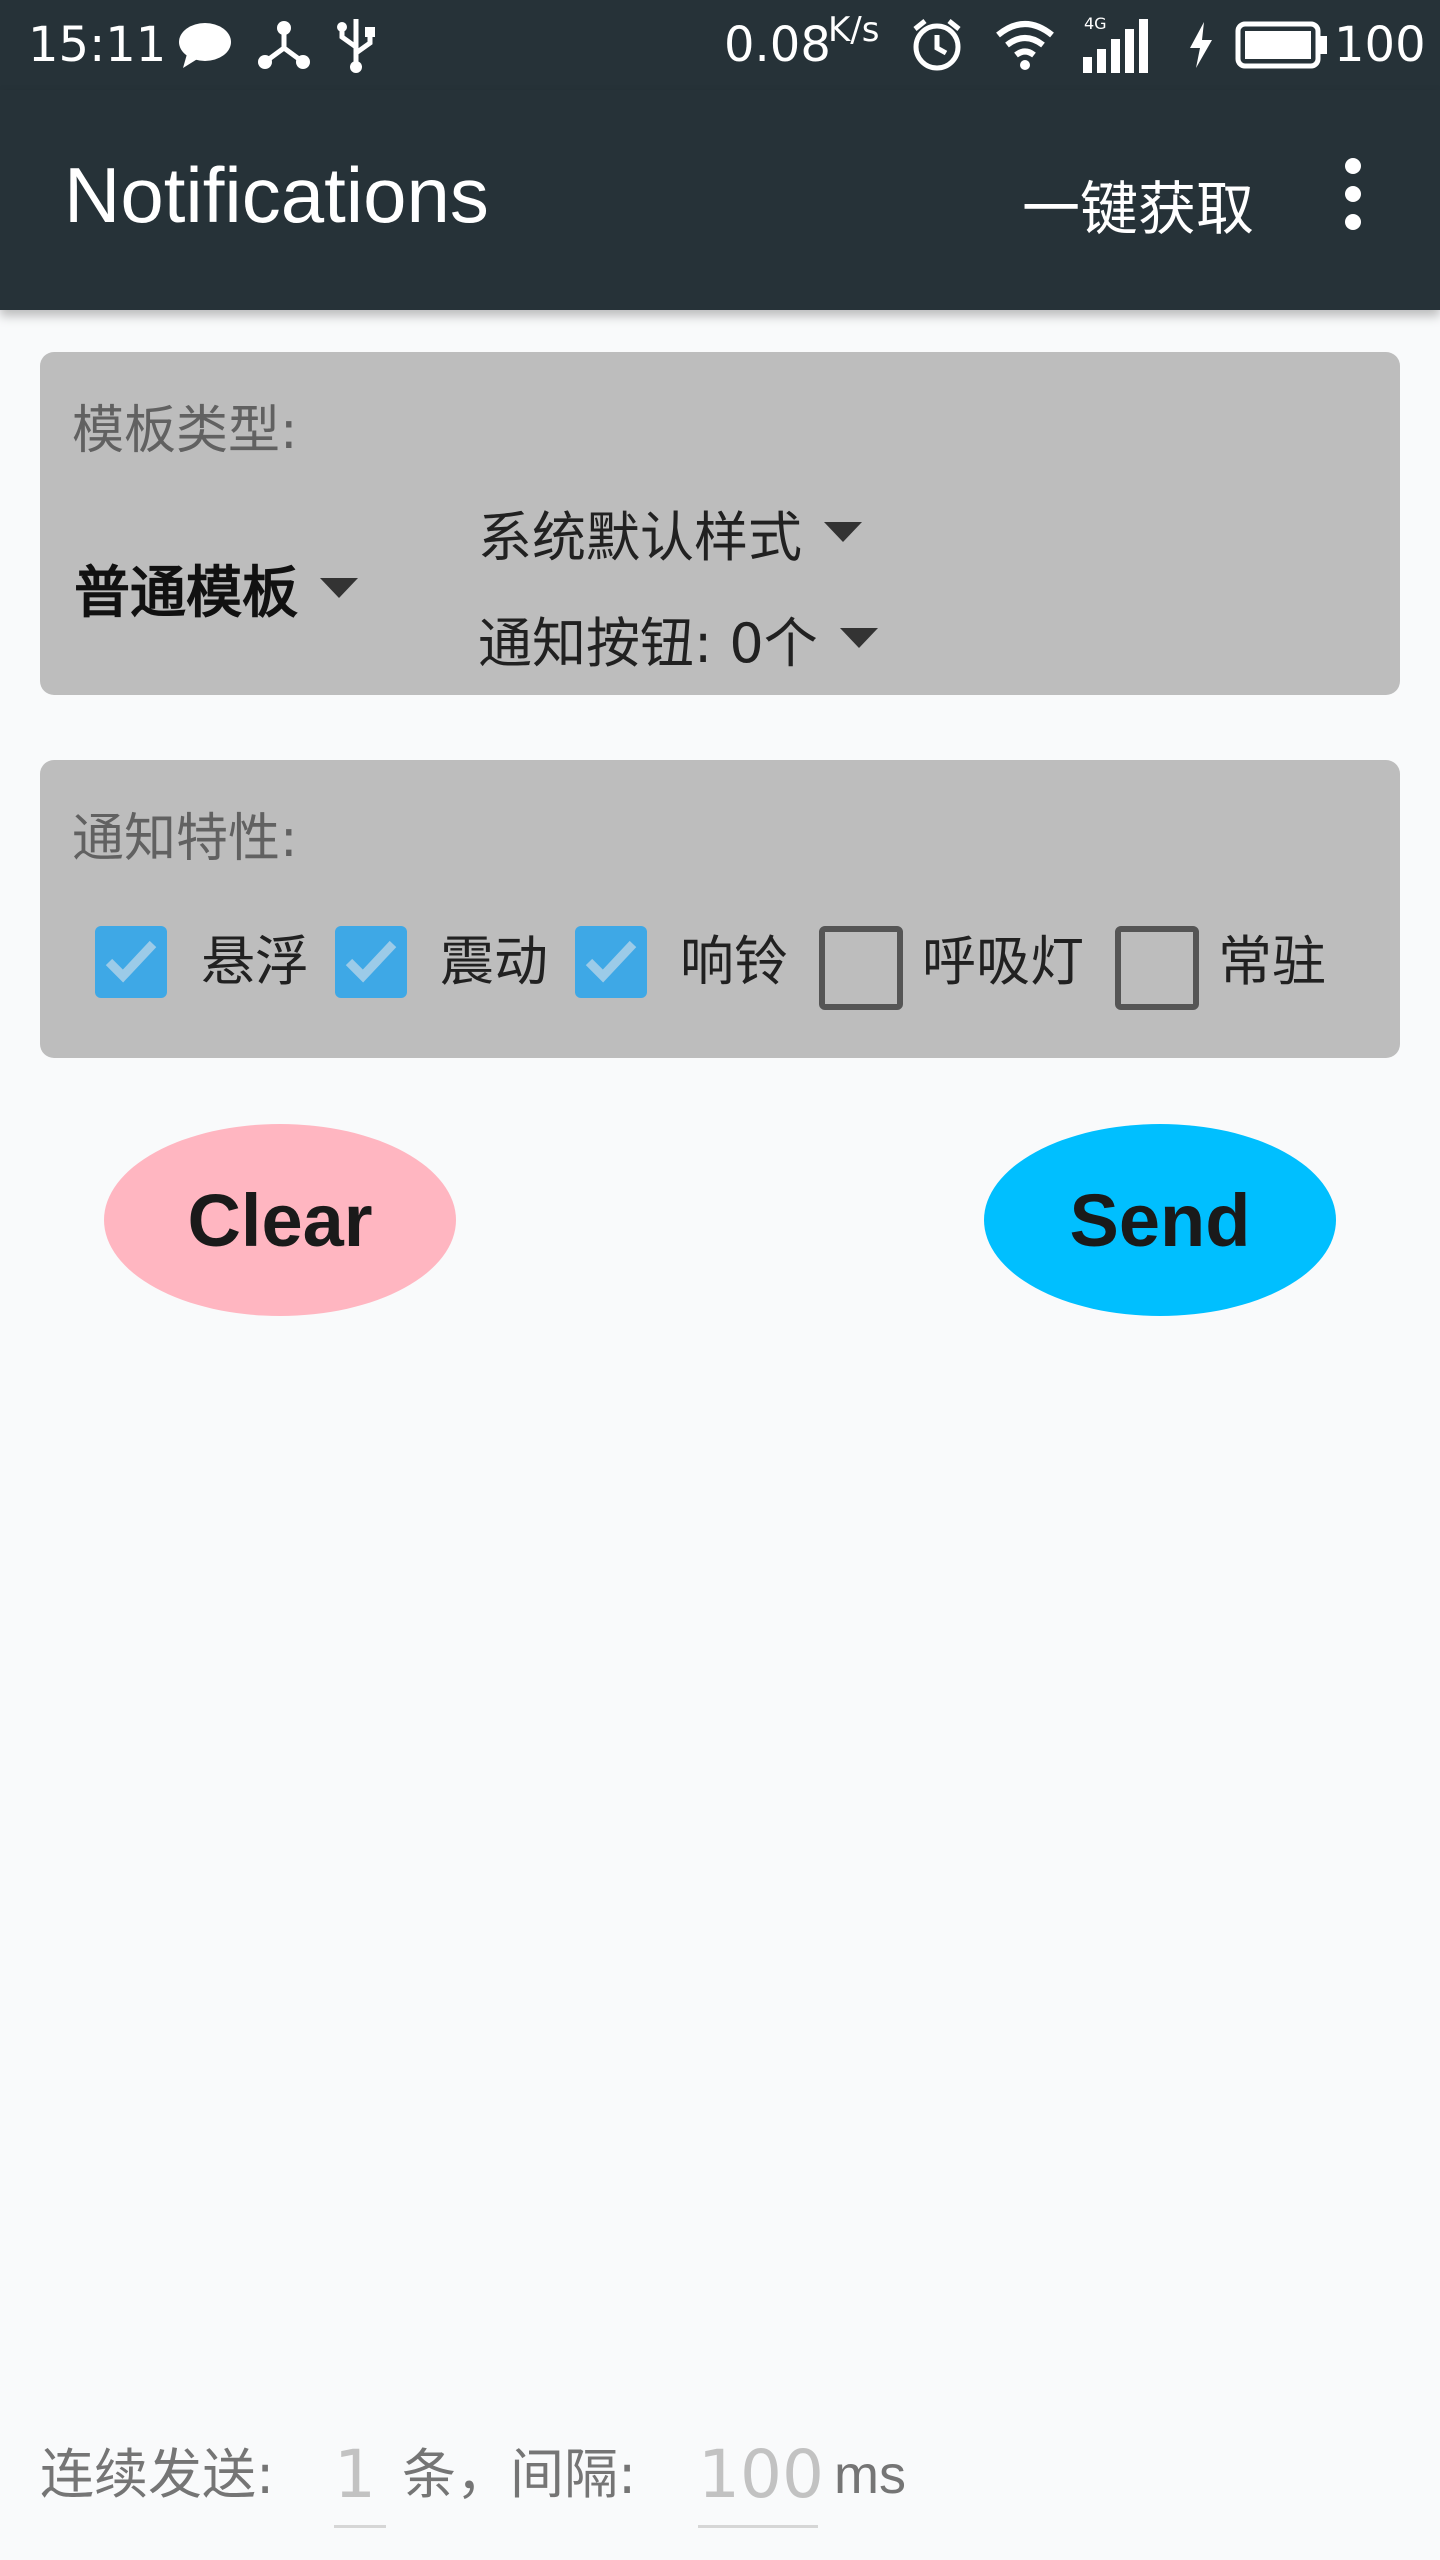 This screenshot has height=2560, width=1440. I want to click on checkbox-ring, so click(611, 962).